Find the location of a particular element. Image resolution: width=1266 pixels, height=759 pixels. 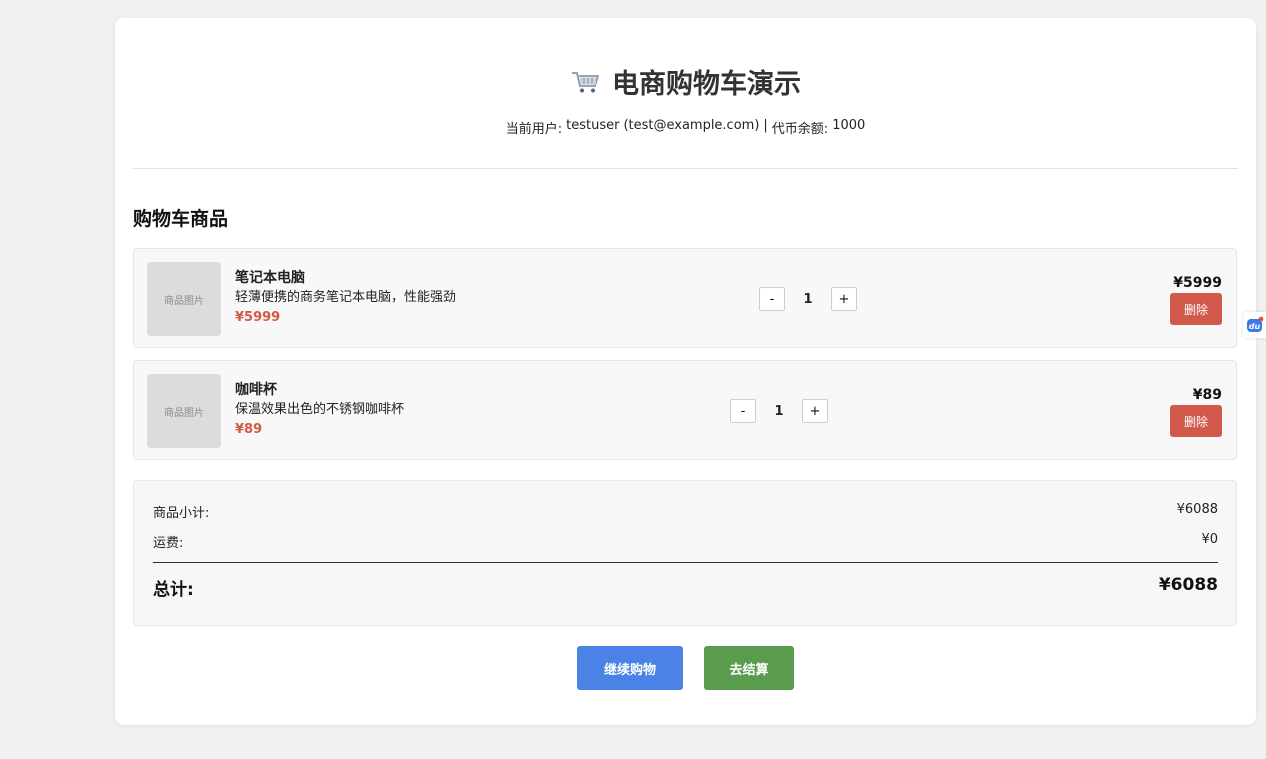

product-name: 咖啡杯 is located at coordinates (256, 390).